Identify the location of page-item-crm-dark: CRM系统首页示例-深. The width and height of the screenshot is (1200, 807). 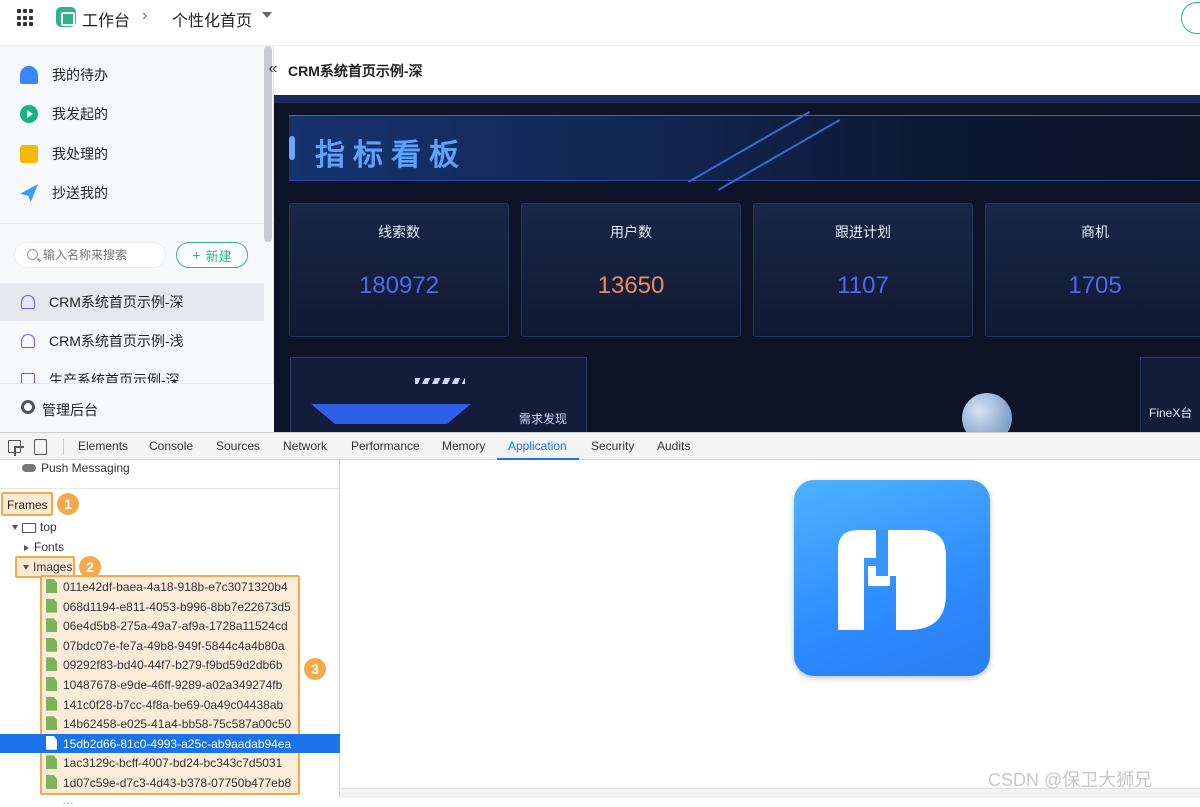
(132, 302).